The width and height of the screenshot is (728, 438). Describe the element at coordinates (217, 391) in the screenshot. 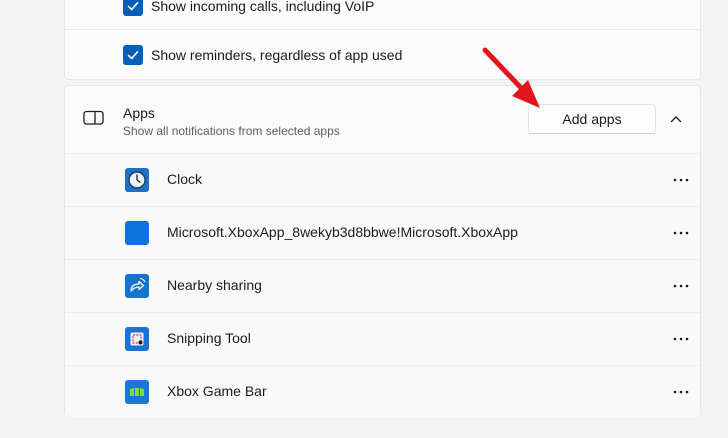

I see `app-name: Xbox Game Bar` at that location.